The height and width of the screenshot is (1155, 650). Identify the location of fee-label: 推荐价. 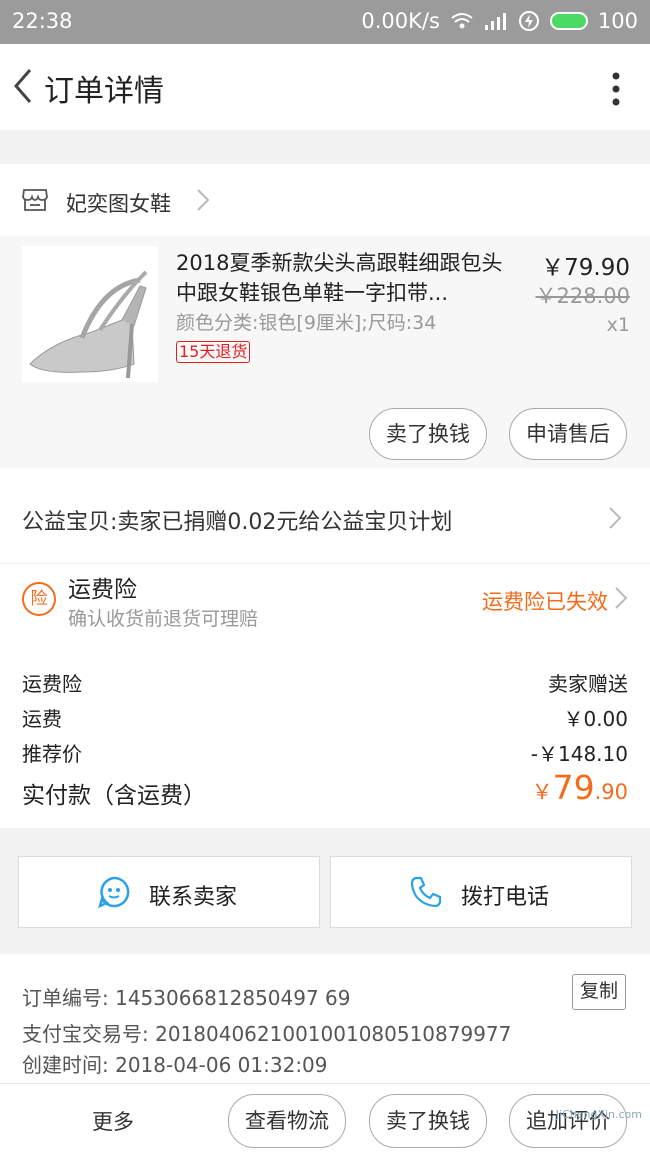
(52, 754).